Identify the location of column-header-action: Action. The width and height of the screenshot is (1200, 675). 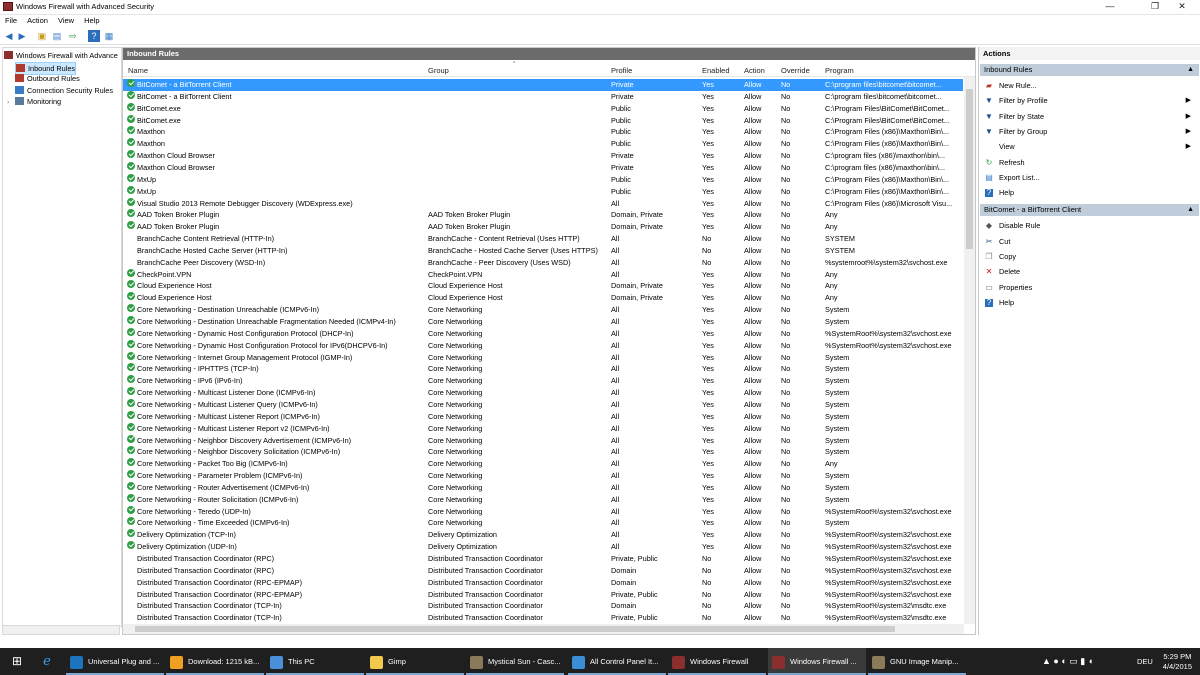
(754, 70).